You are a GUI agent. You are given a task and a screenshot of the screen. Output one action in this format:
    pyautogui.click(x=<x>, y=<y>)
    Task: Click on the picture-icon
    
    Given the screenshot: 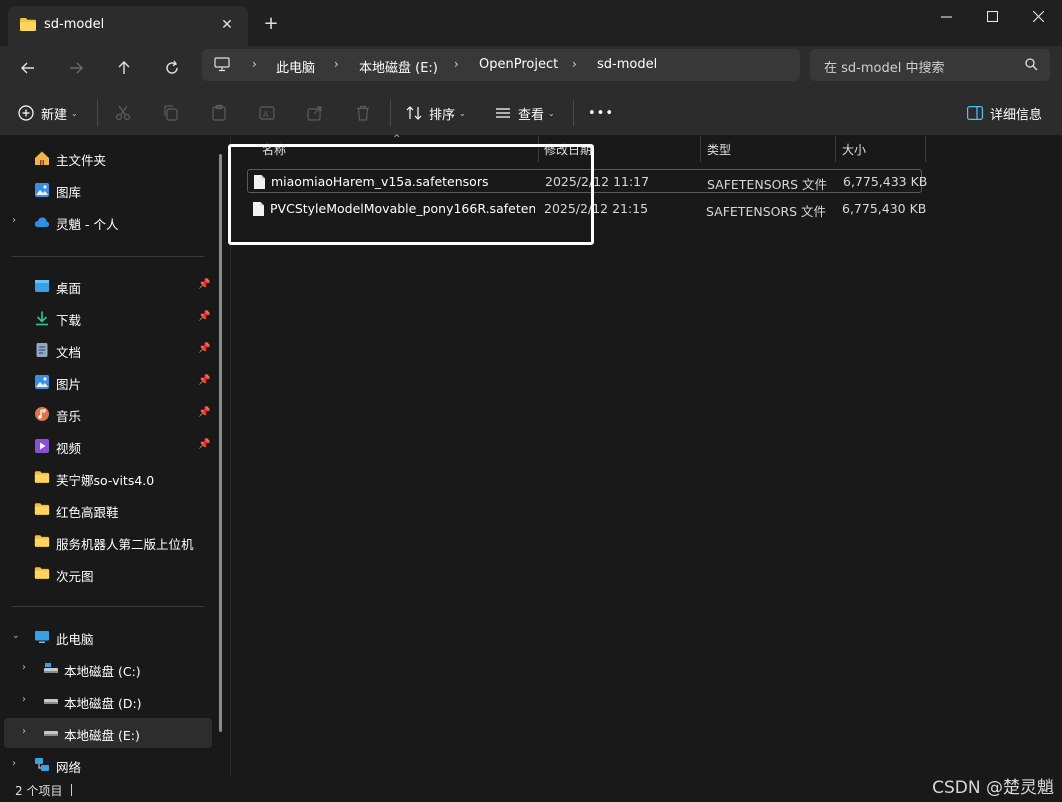 What is the action you would take?
    pyautogui.click(x=42, y=382)
    